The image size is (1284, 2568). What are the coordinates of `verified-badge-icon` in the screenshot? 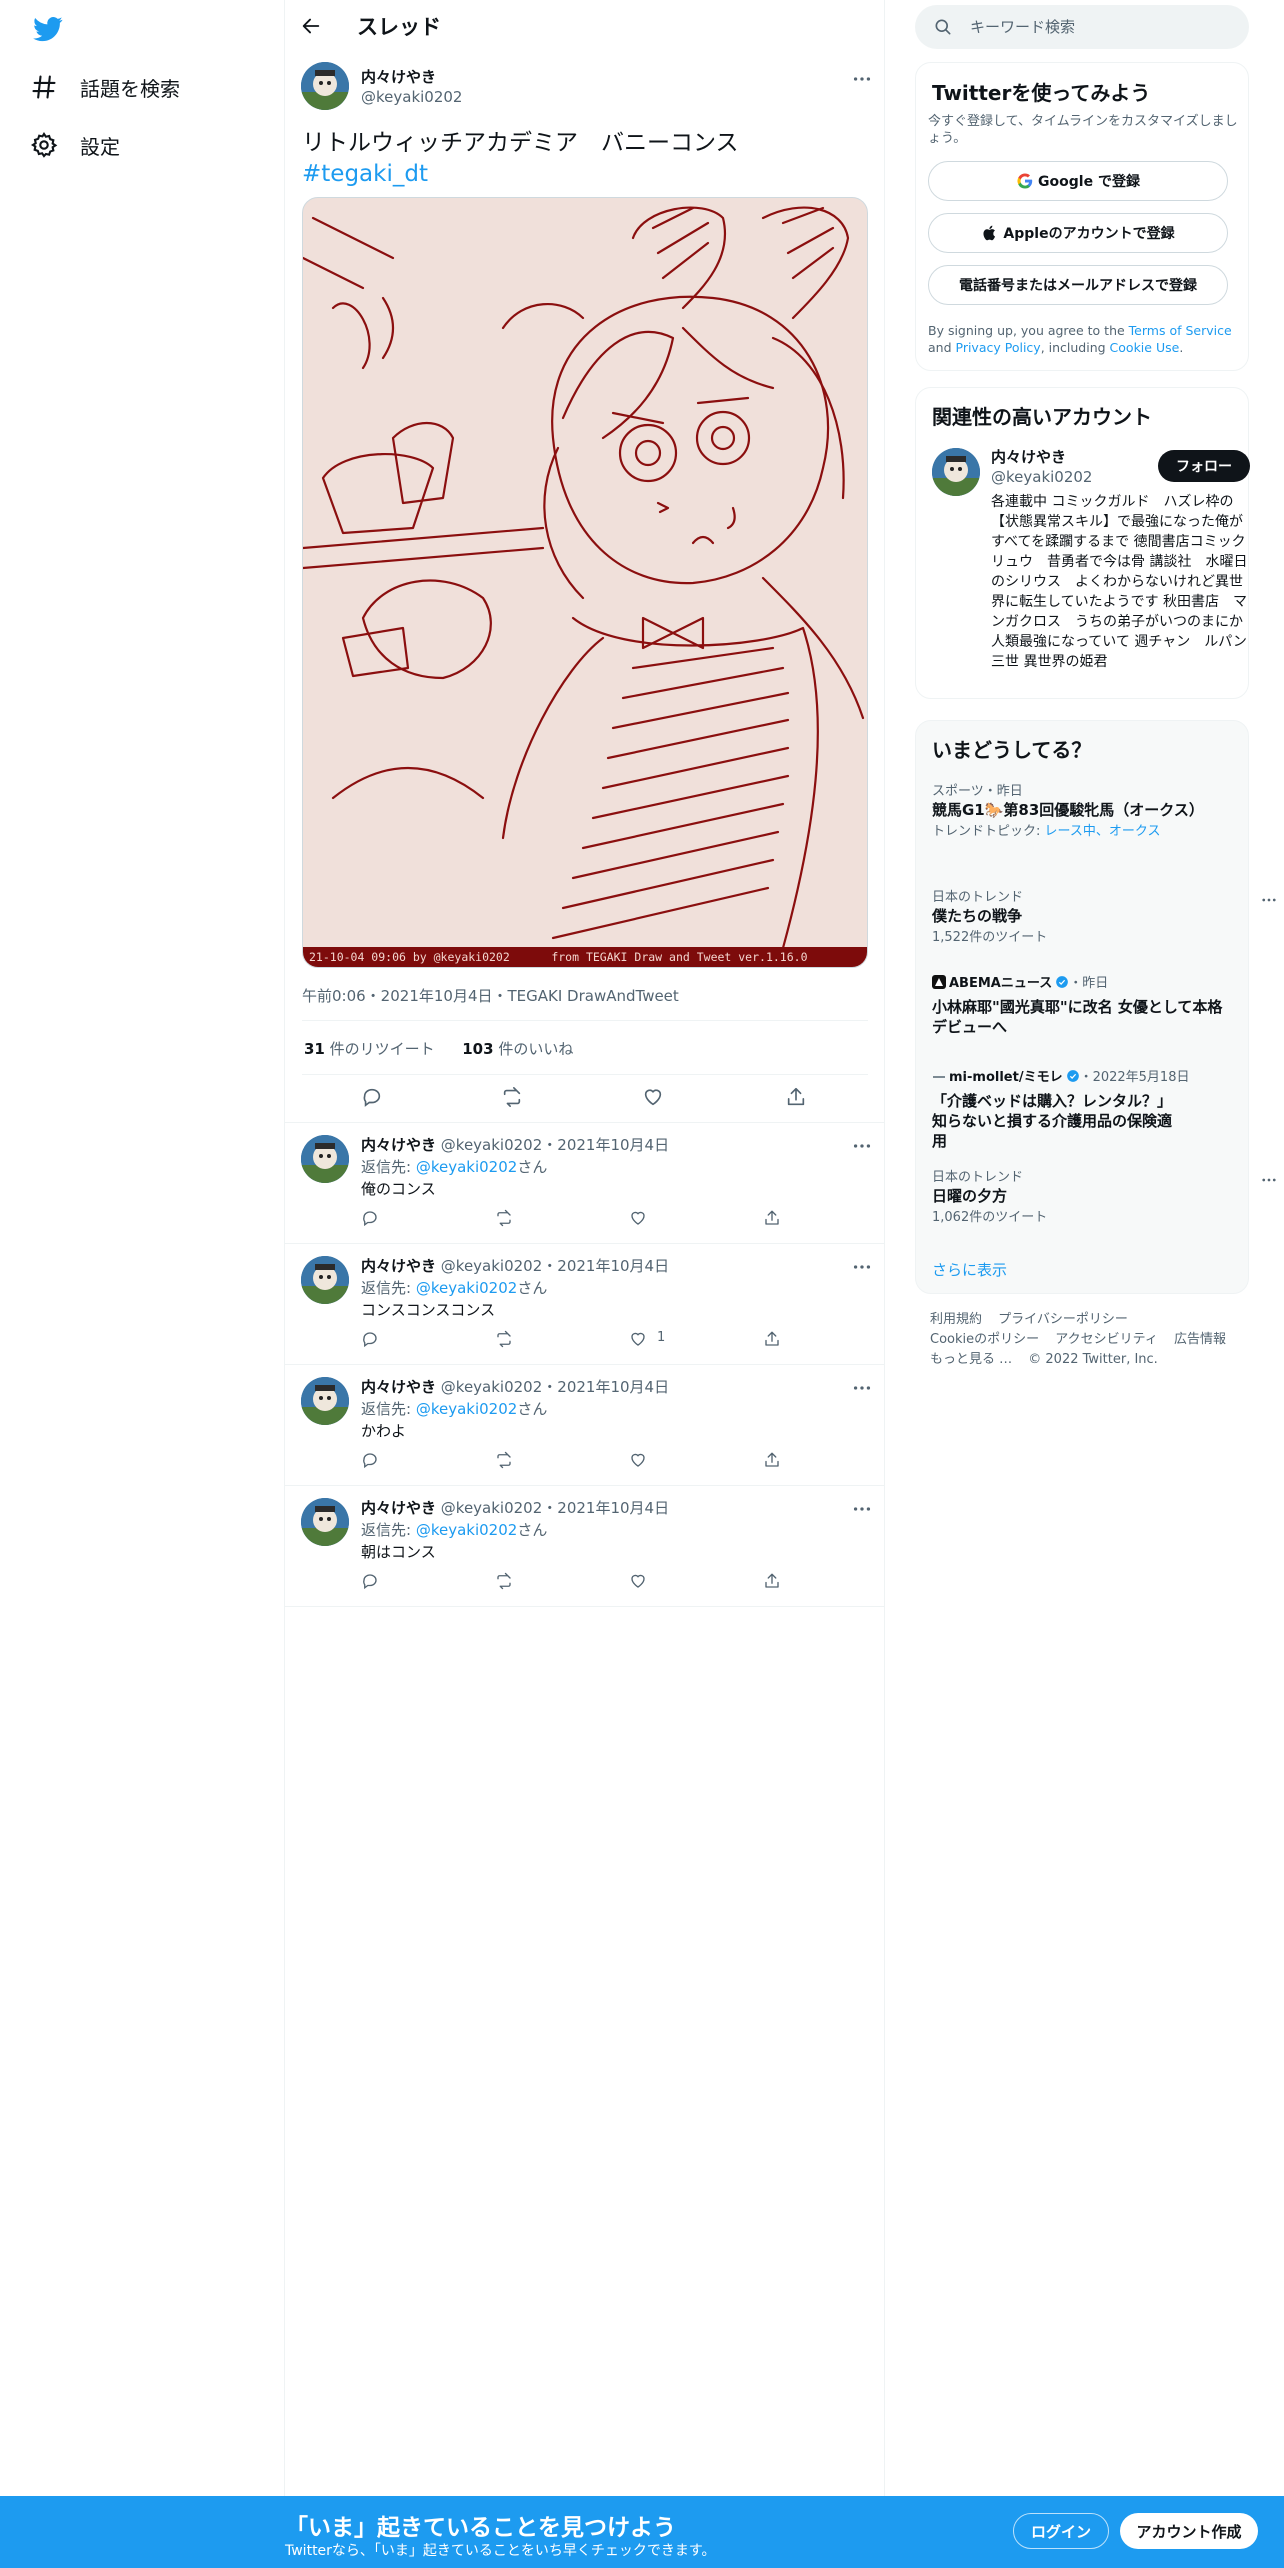 It's located at (1072, 1075).